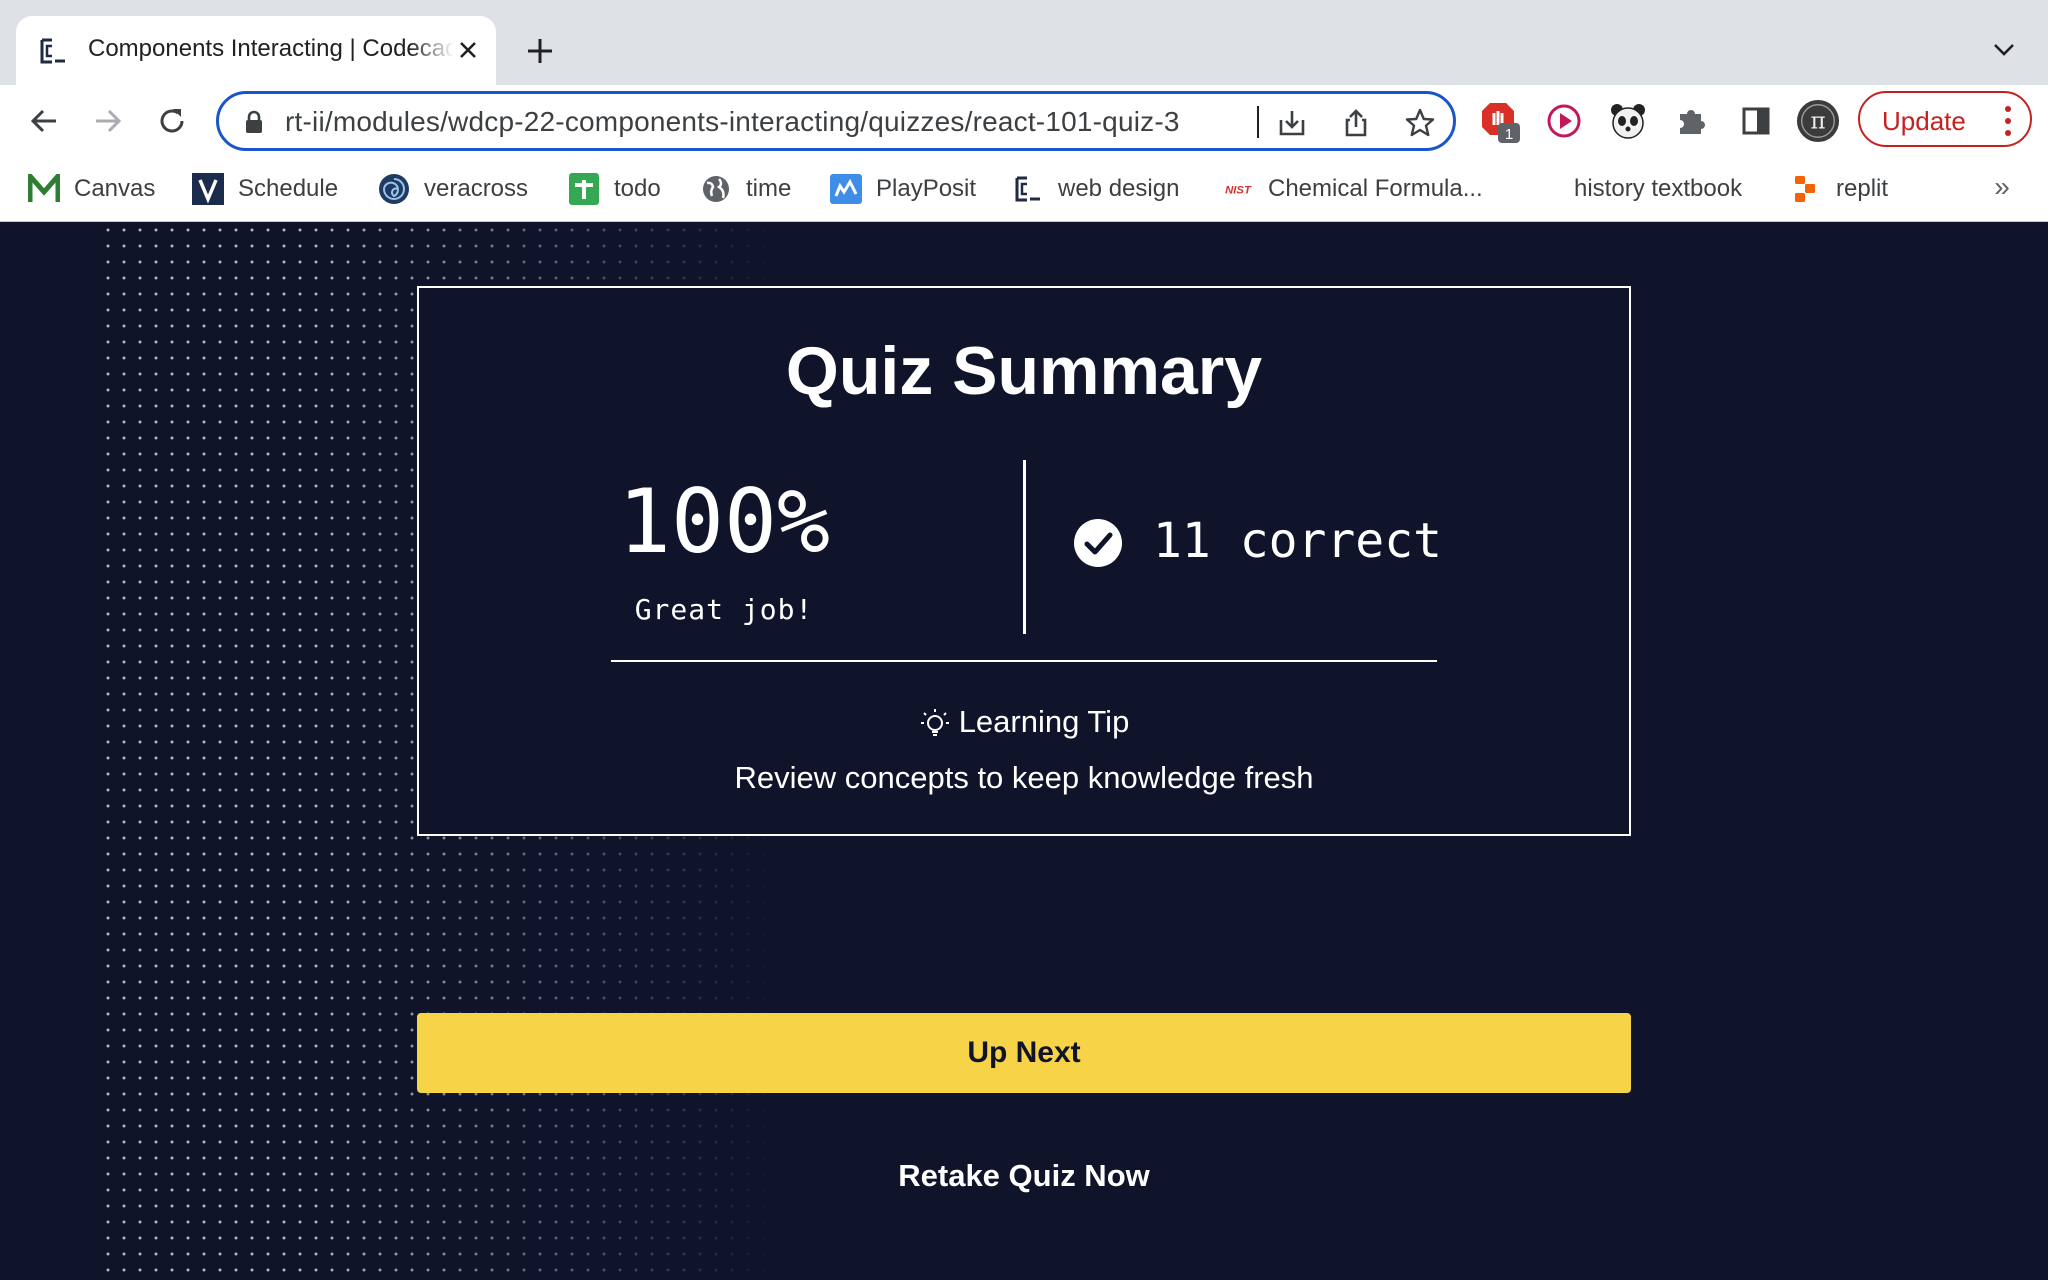 This screenshot has width=2048, height=1280. I want to click on codecademy-favicon-icon, so click(52, 51).